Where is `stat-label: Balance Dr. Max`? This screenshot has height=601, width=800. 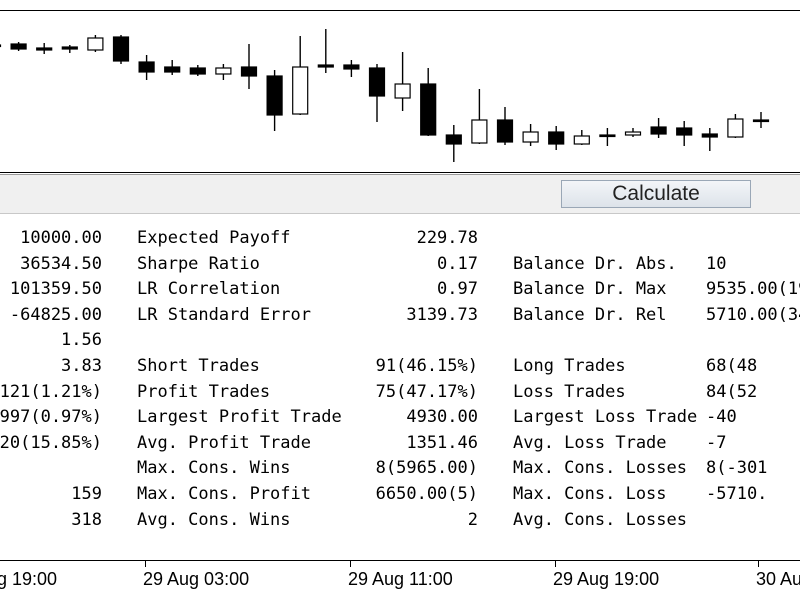 stat-label: Balance Dr. Max is located at coordinates (590, 289).